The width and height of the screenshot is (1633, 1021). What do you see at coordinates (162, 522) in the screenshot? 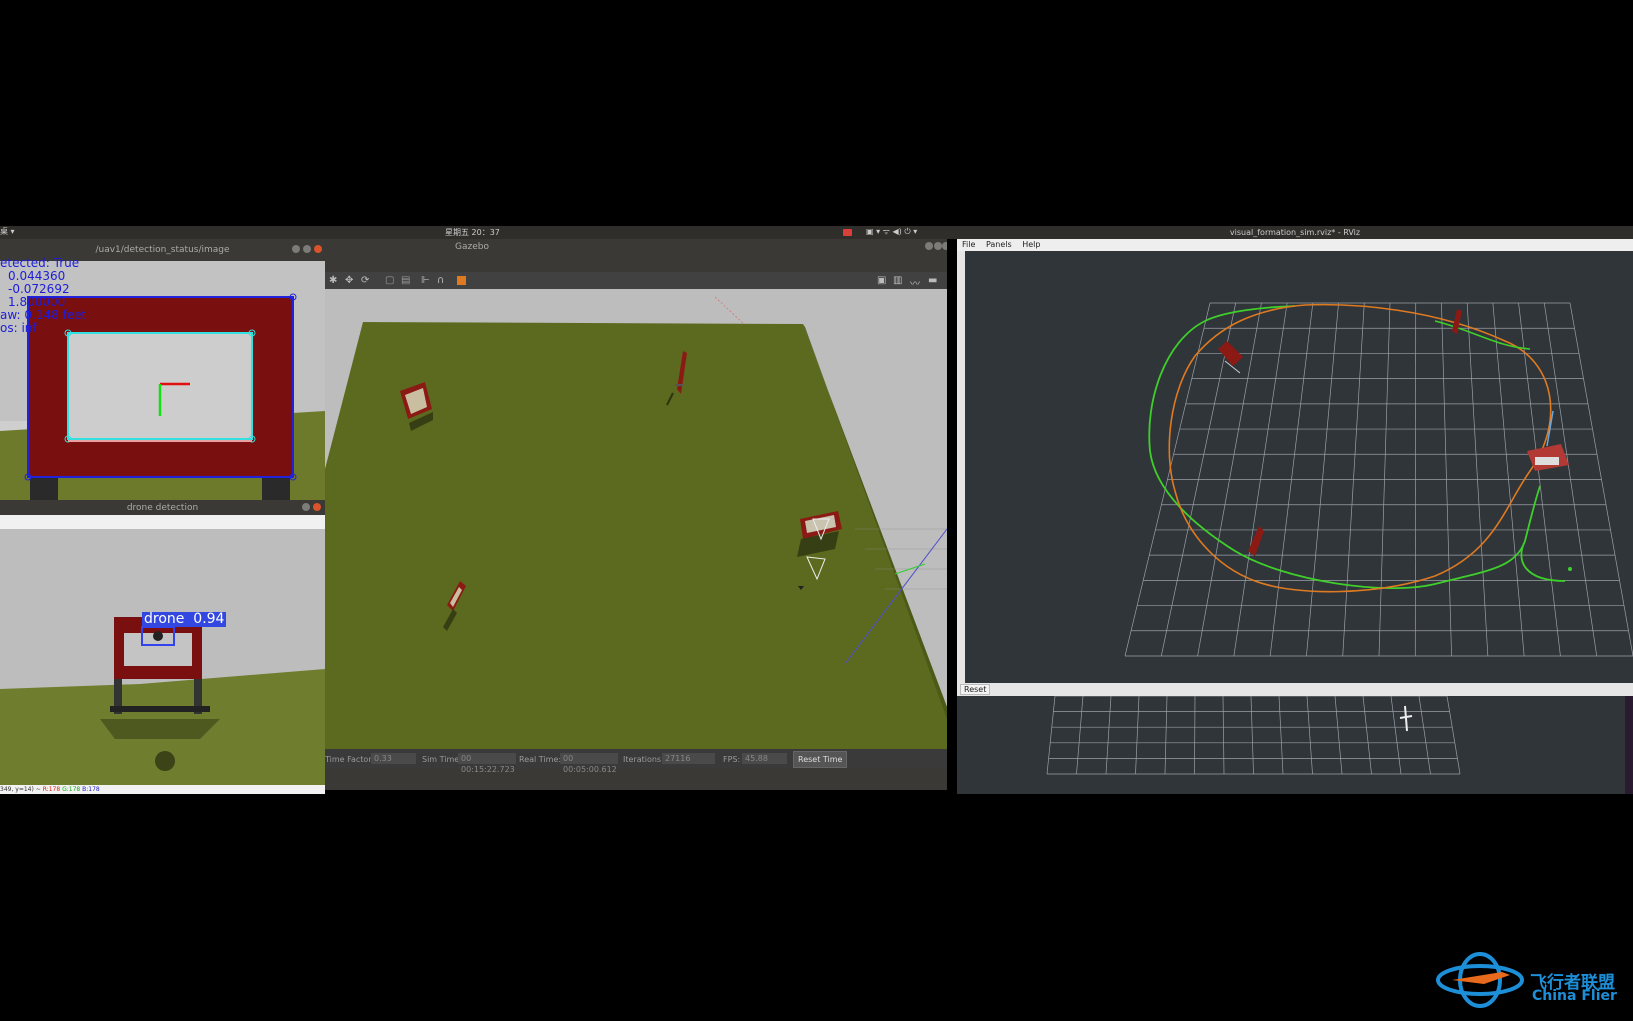
I see `drone-toolbar-strip` at bounding box center [162, 522].